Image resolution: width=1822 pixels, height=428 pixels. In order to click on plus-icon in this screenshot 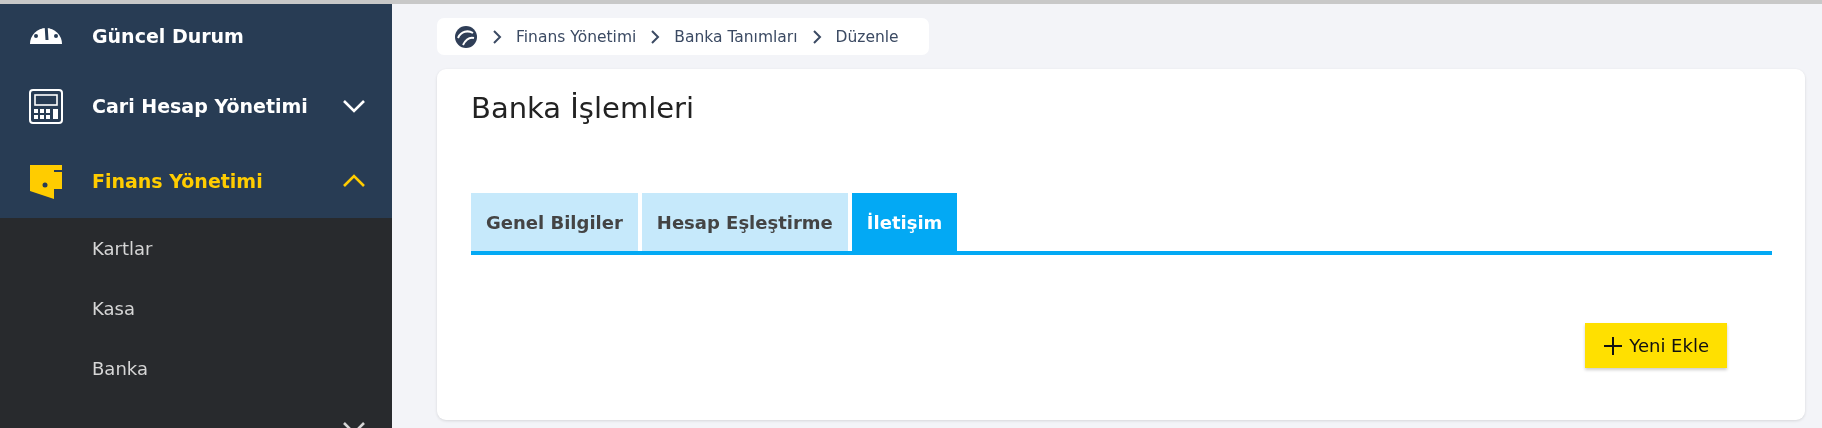, I will do `click(1613, 345)`.